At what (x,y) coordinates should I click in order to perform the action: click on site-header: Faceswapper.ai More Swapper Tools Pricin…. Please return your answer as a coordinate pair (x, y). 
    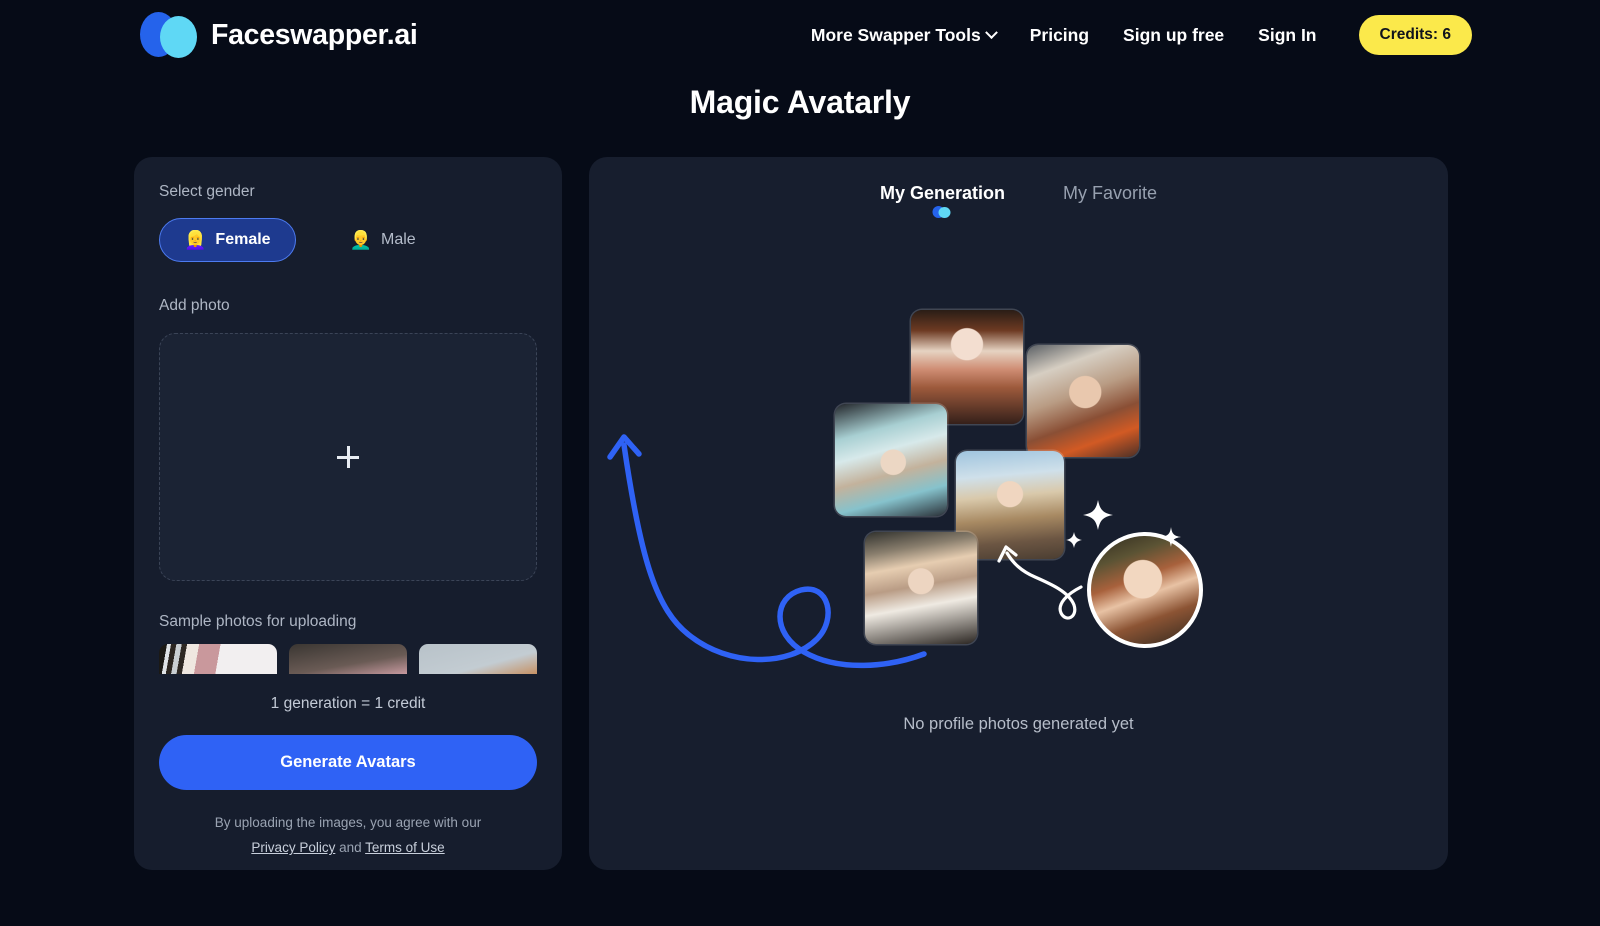
    Looking at the image, I should click on (800, 34).